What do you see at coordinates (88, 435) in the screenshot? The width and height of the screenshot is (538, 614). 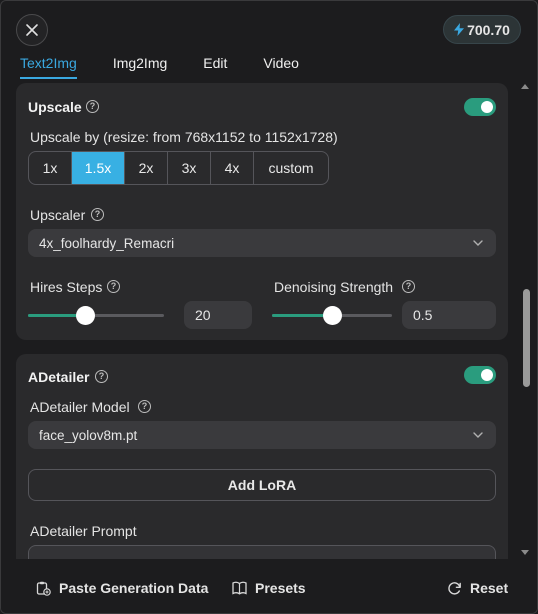 I see `adetailer-model-value: face_yolov8m.pt` at bounding box center [88, 435].